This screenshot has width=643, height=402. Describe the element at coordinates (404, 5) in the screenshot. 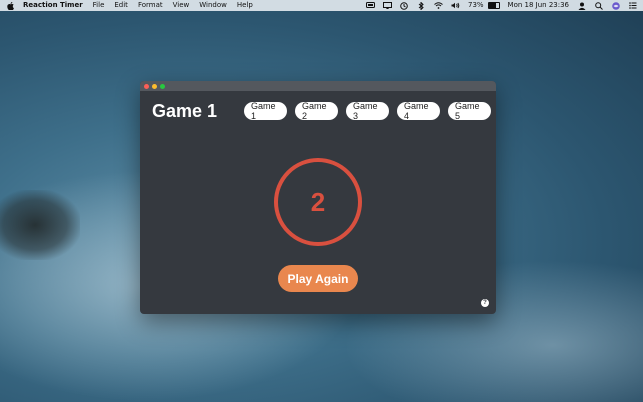

I see `time-machine-icon` at that location.